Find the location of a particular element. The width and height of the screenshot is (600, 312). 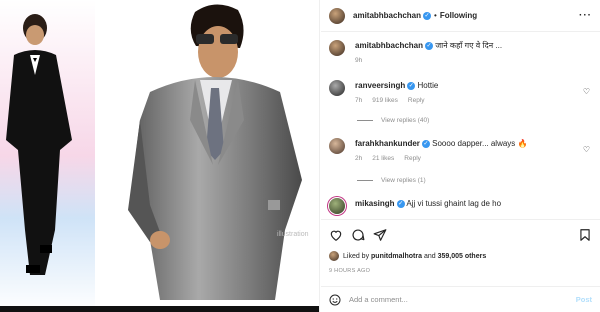

post-comment-button: Post is located at coordinates (584, 299).